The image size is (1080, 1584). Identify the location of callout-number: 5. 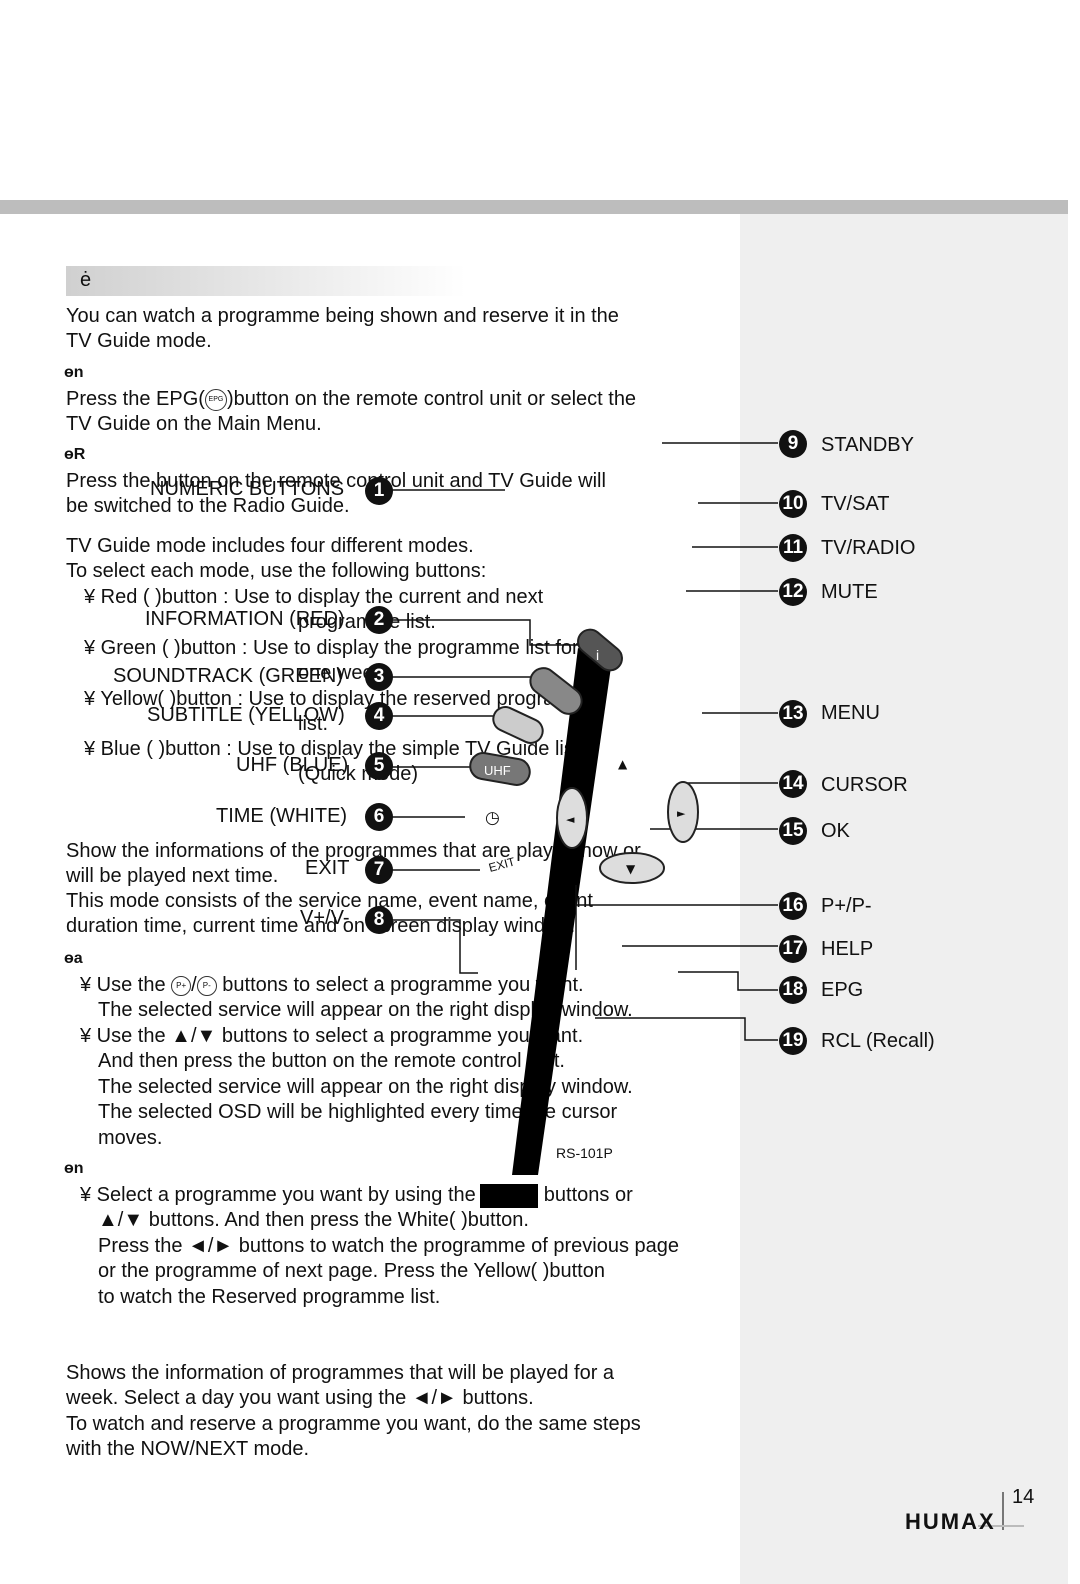
(379, 766).